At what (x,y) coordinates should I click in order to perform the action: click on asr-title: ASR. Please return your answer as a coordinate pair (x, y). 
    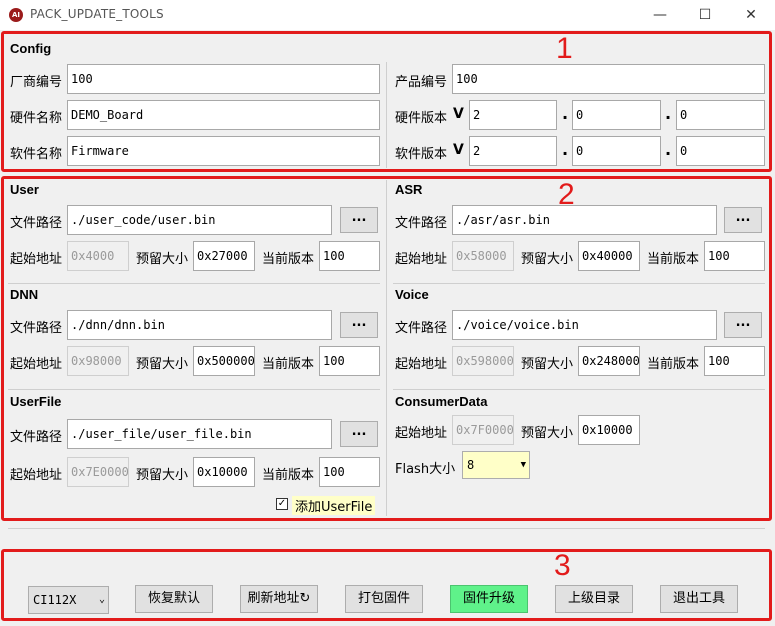
    Looking at the image, I should click on (409, 189).